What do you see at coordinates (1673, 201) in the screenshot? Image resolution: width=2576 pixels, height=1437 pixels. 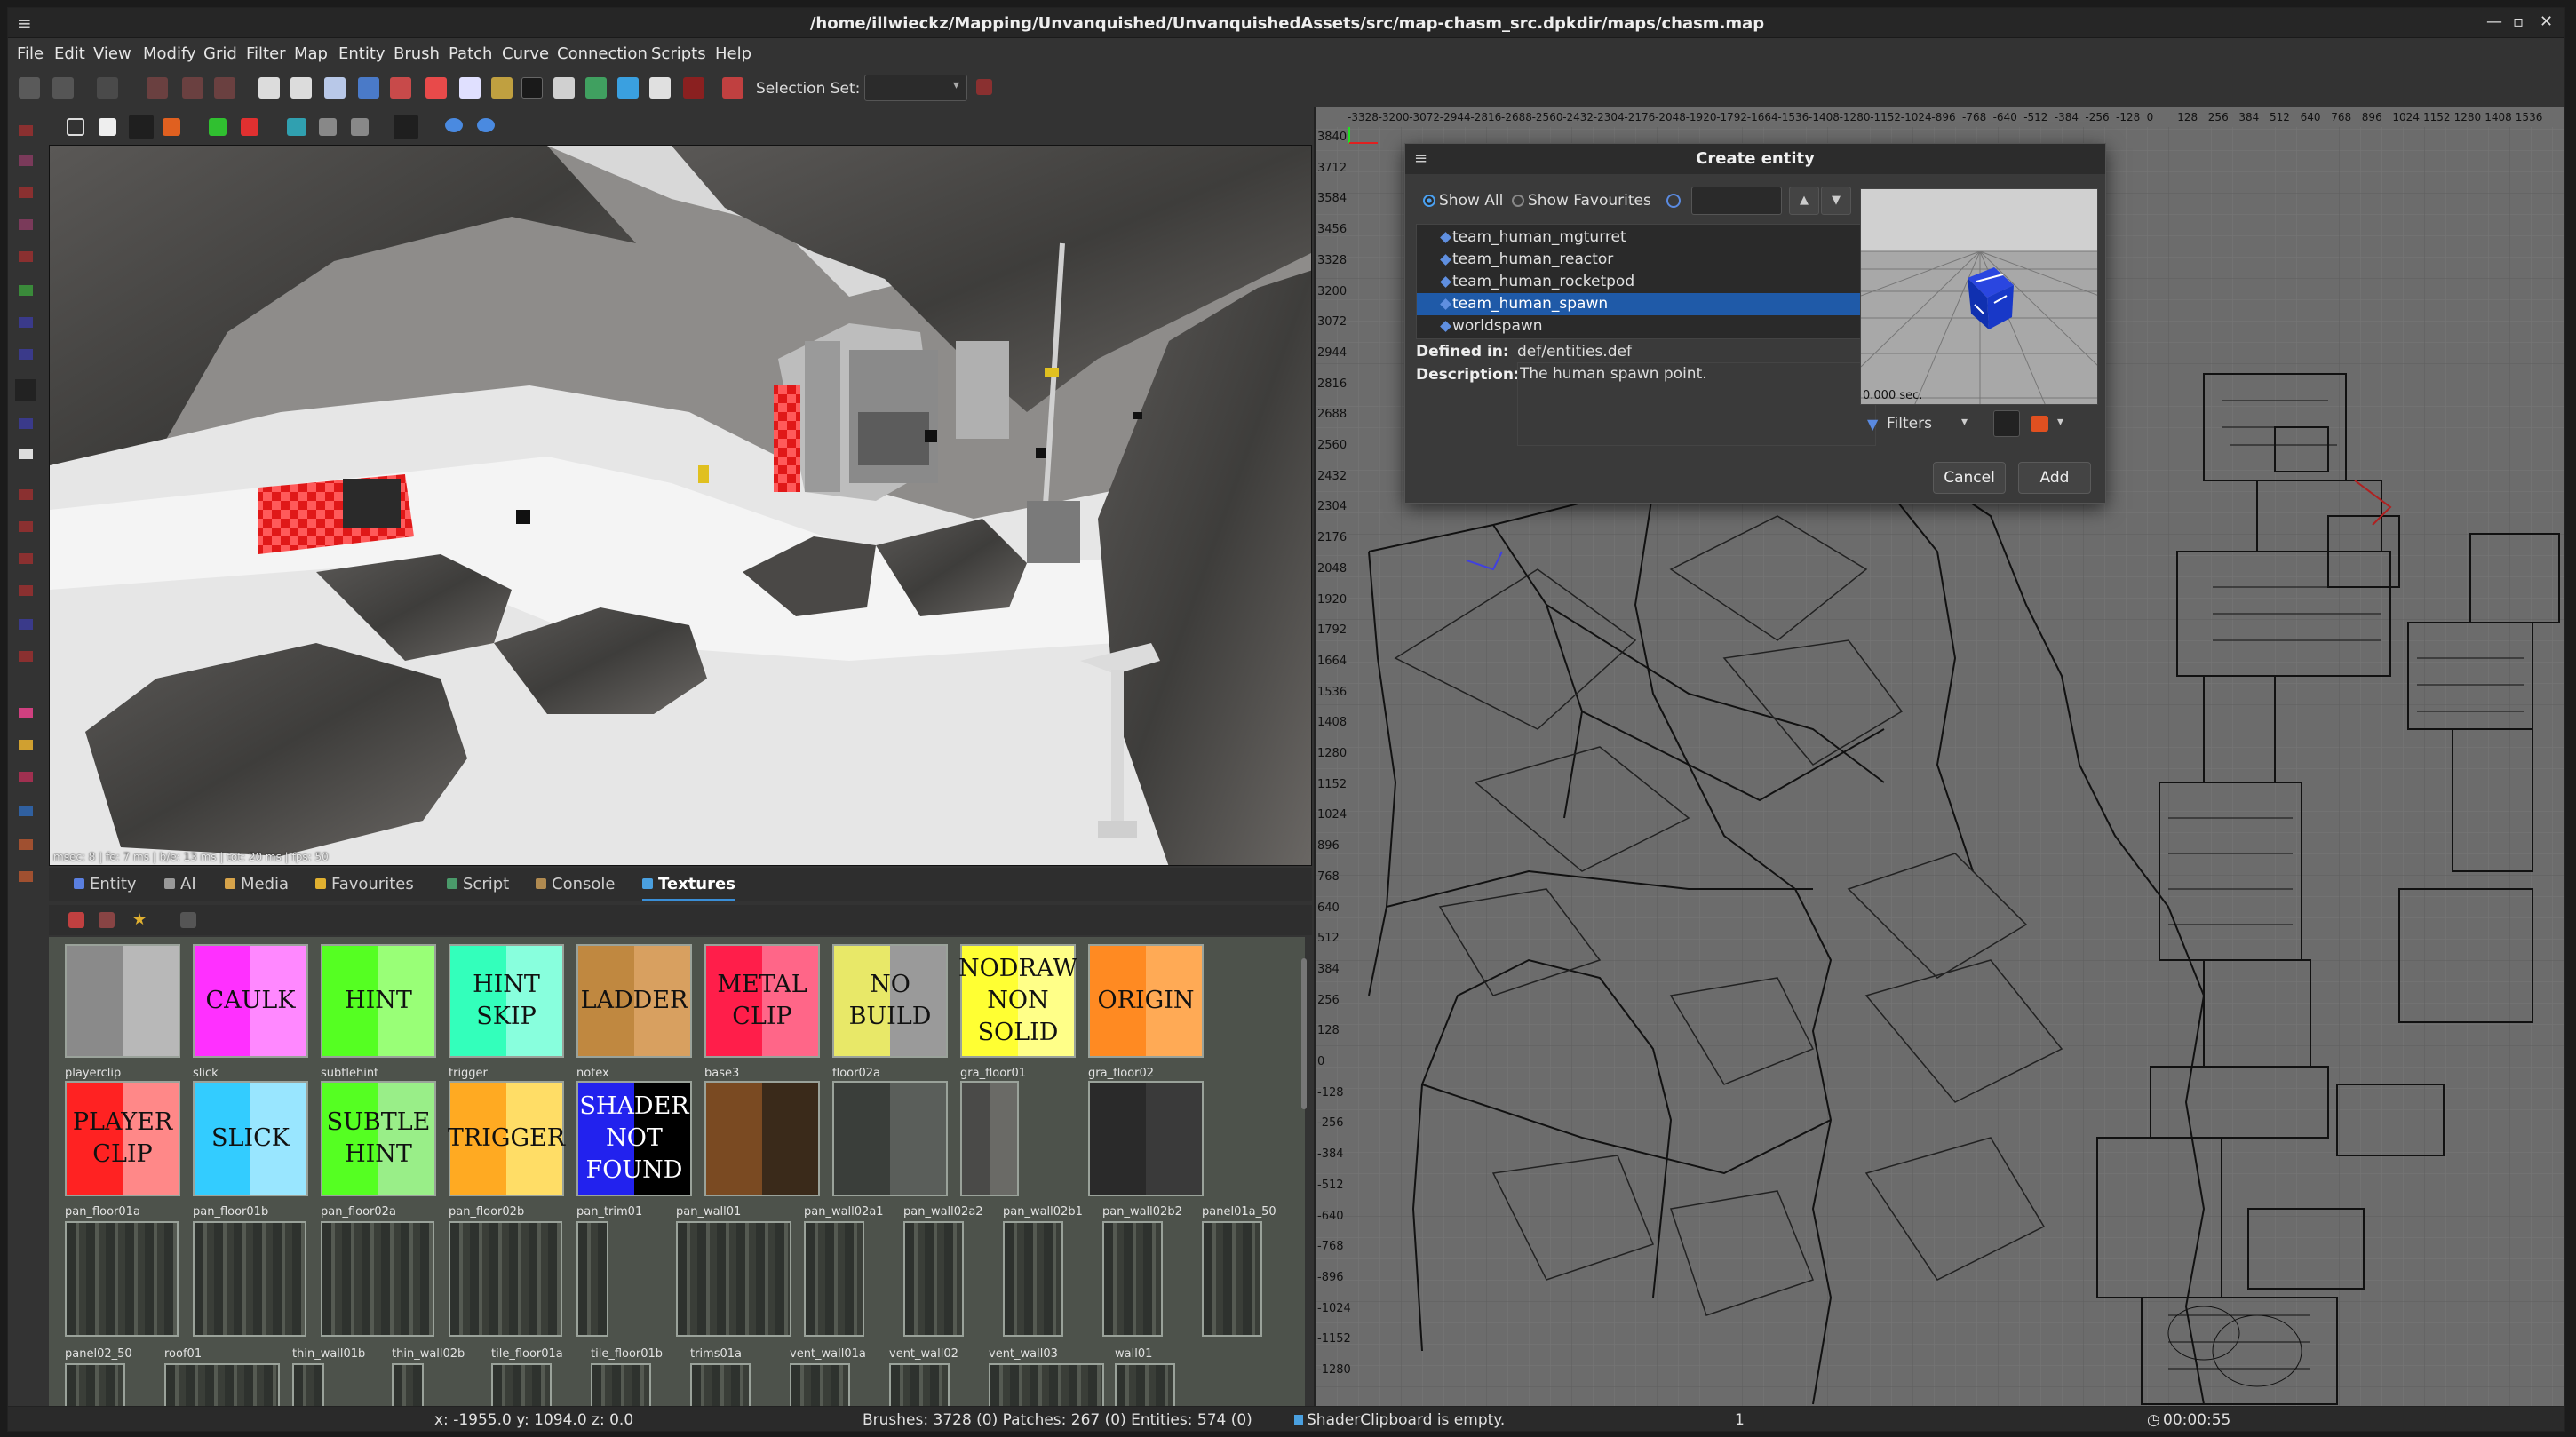 I see `search-icon` at bounding box center [1673, 201].